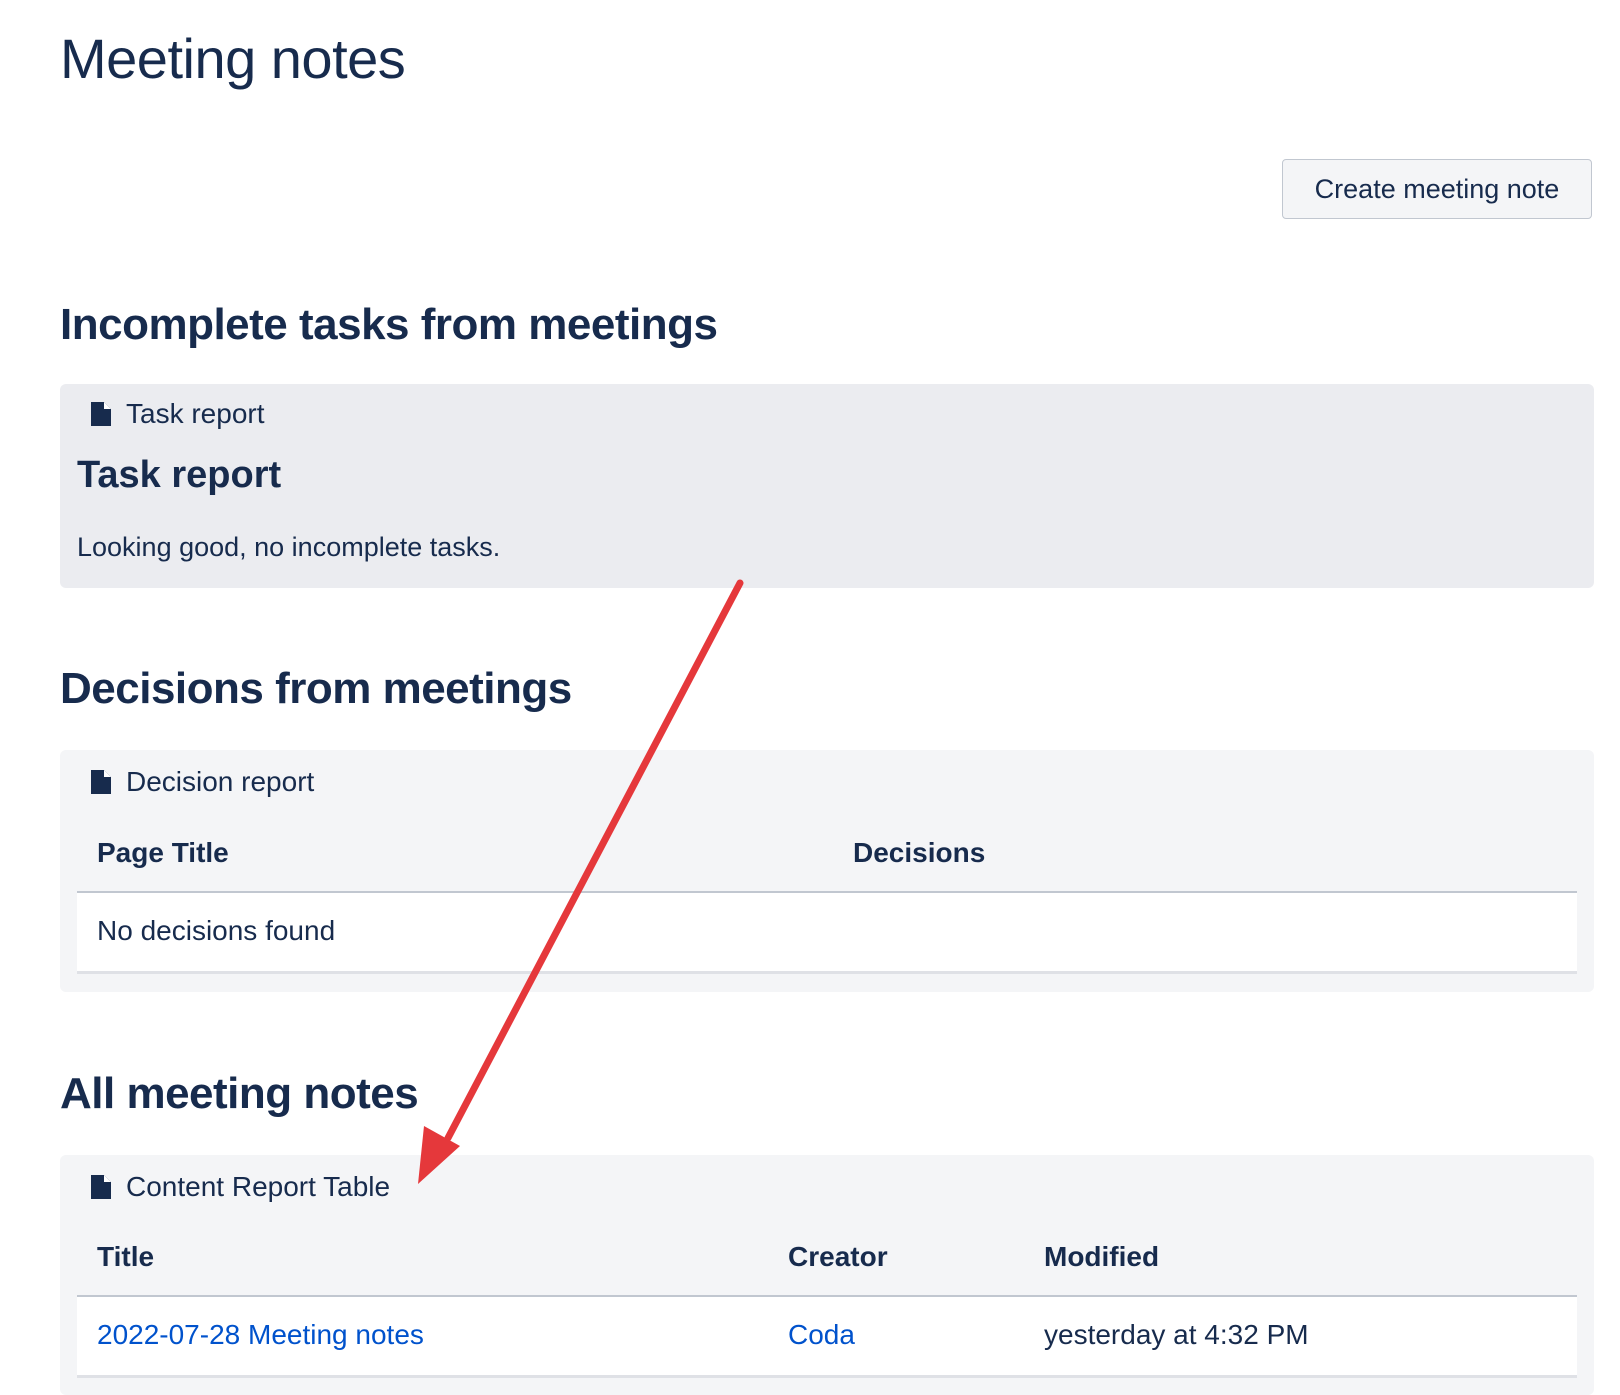  What do you see at coordinates (827, 933) in the screenshot?
I see `table-row: No decisions found` at bounding box center [827, 933].